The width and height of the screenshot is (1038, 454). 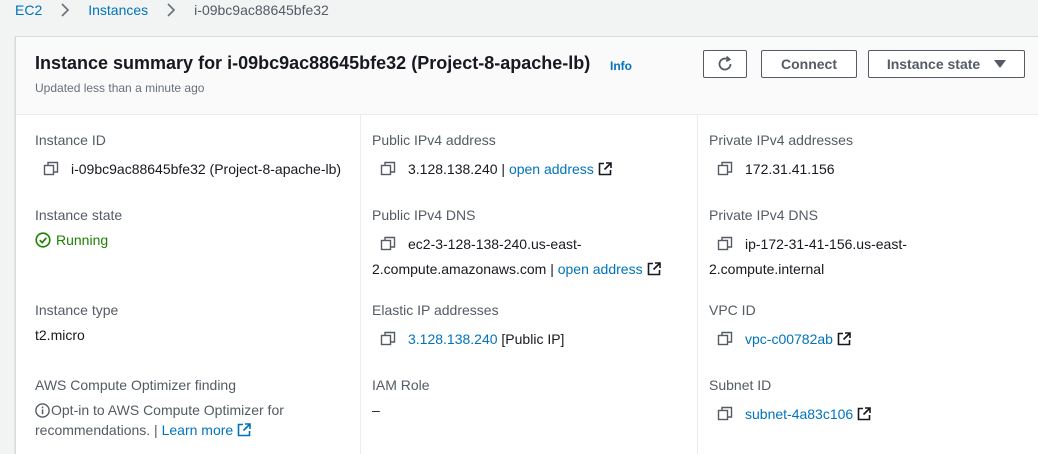 What do you see at coordinates (790, 169) in the screenshot?
I see `private-ipv4-text: 172.31.41.156` at bounding box center [790, 169].